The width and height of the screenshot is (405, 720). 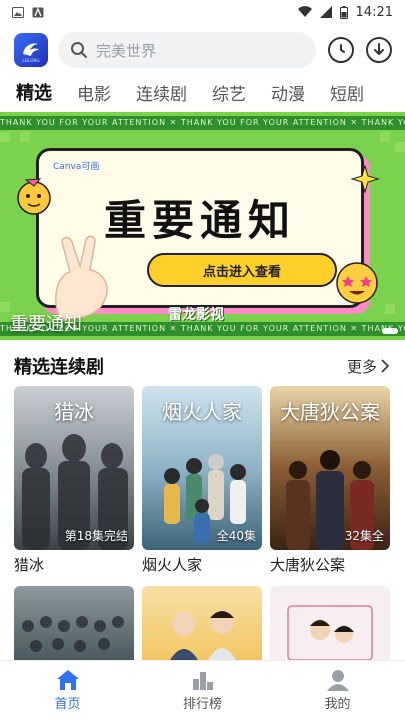 I want to click on tab-series: 连续剧, so click(x=161, y=92).